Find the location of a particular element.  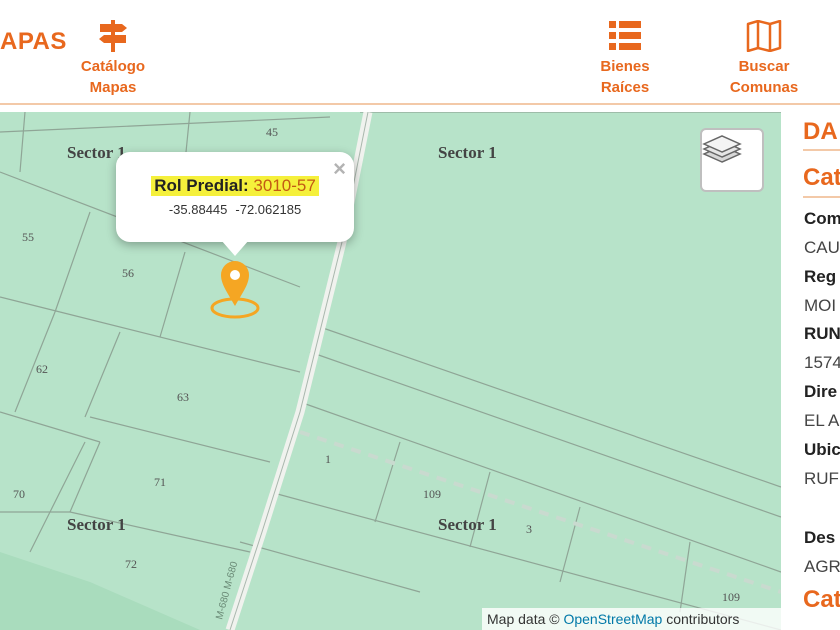

rol-predial: Rol Predial: 3010-57 is located at coordinates (235, 186).